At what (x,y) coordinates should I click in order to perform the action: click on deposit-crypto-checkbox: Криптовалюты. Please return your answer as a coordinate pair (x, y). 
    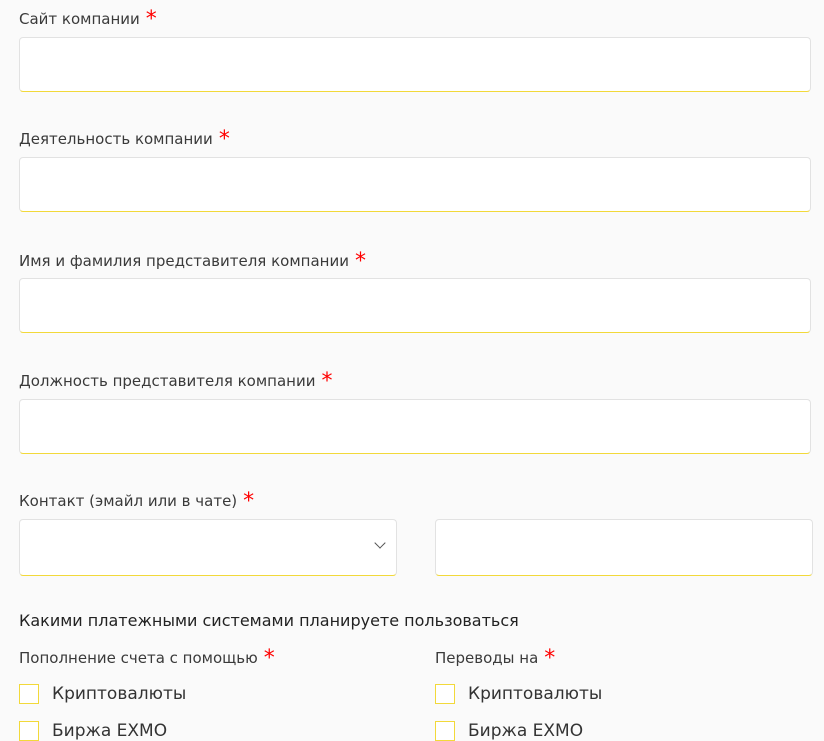
    Looking at the image, I should click on (102, 694).